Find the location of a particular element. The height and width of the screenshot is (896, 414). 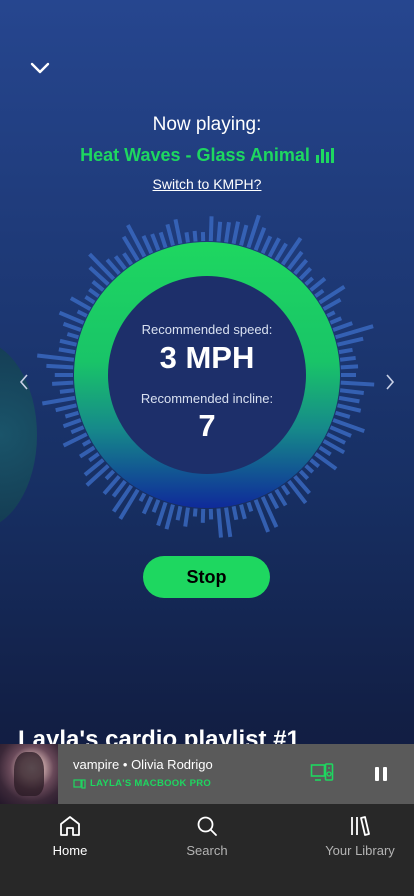

device-name: LAYLA'S MACBOOK PRO is located at coordinates (151, 783).